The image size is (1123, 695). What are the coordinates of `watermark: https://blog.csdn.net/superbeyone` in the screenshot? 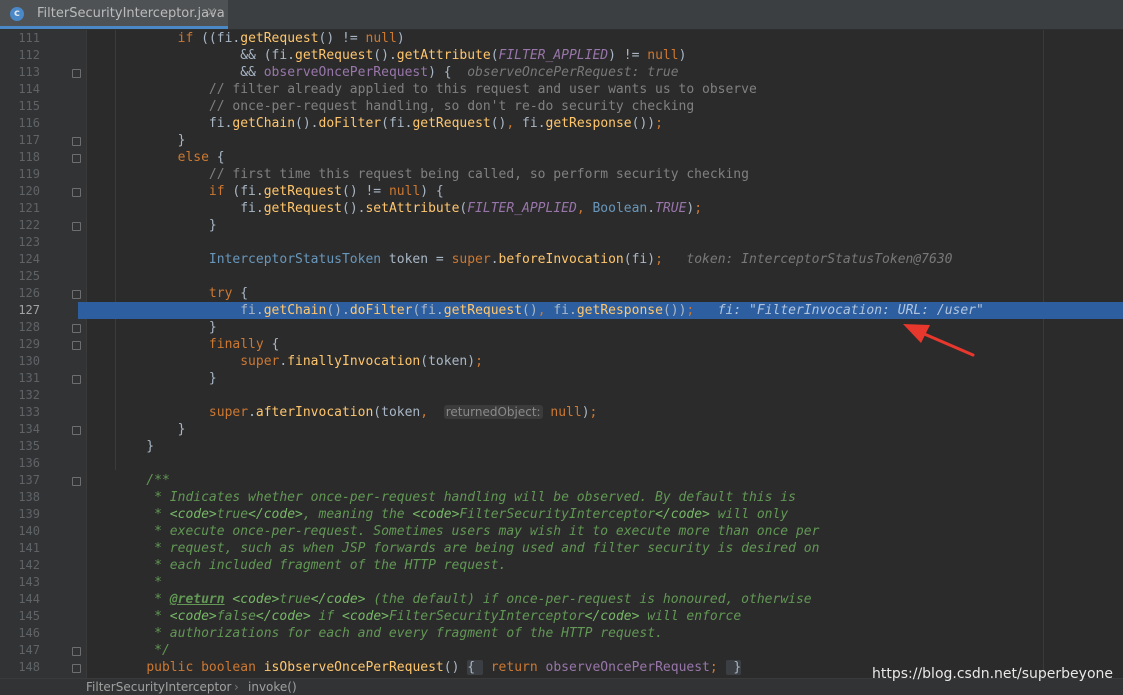 It's located at (992, 674).